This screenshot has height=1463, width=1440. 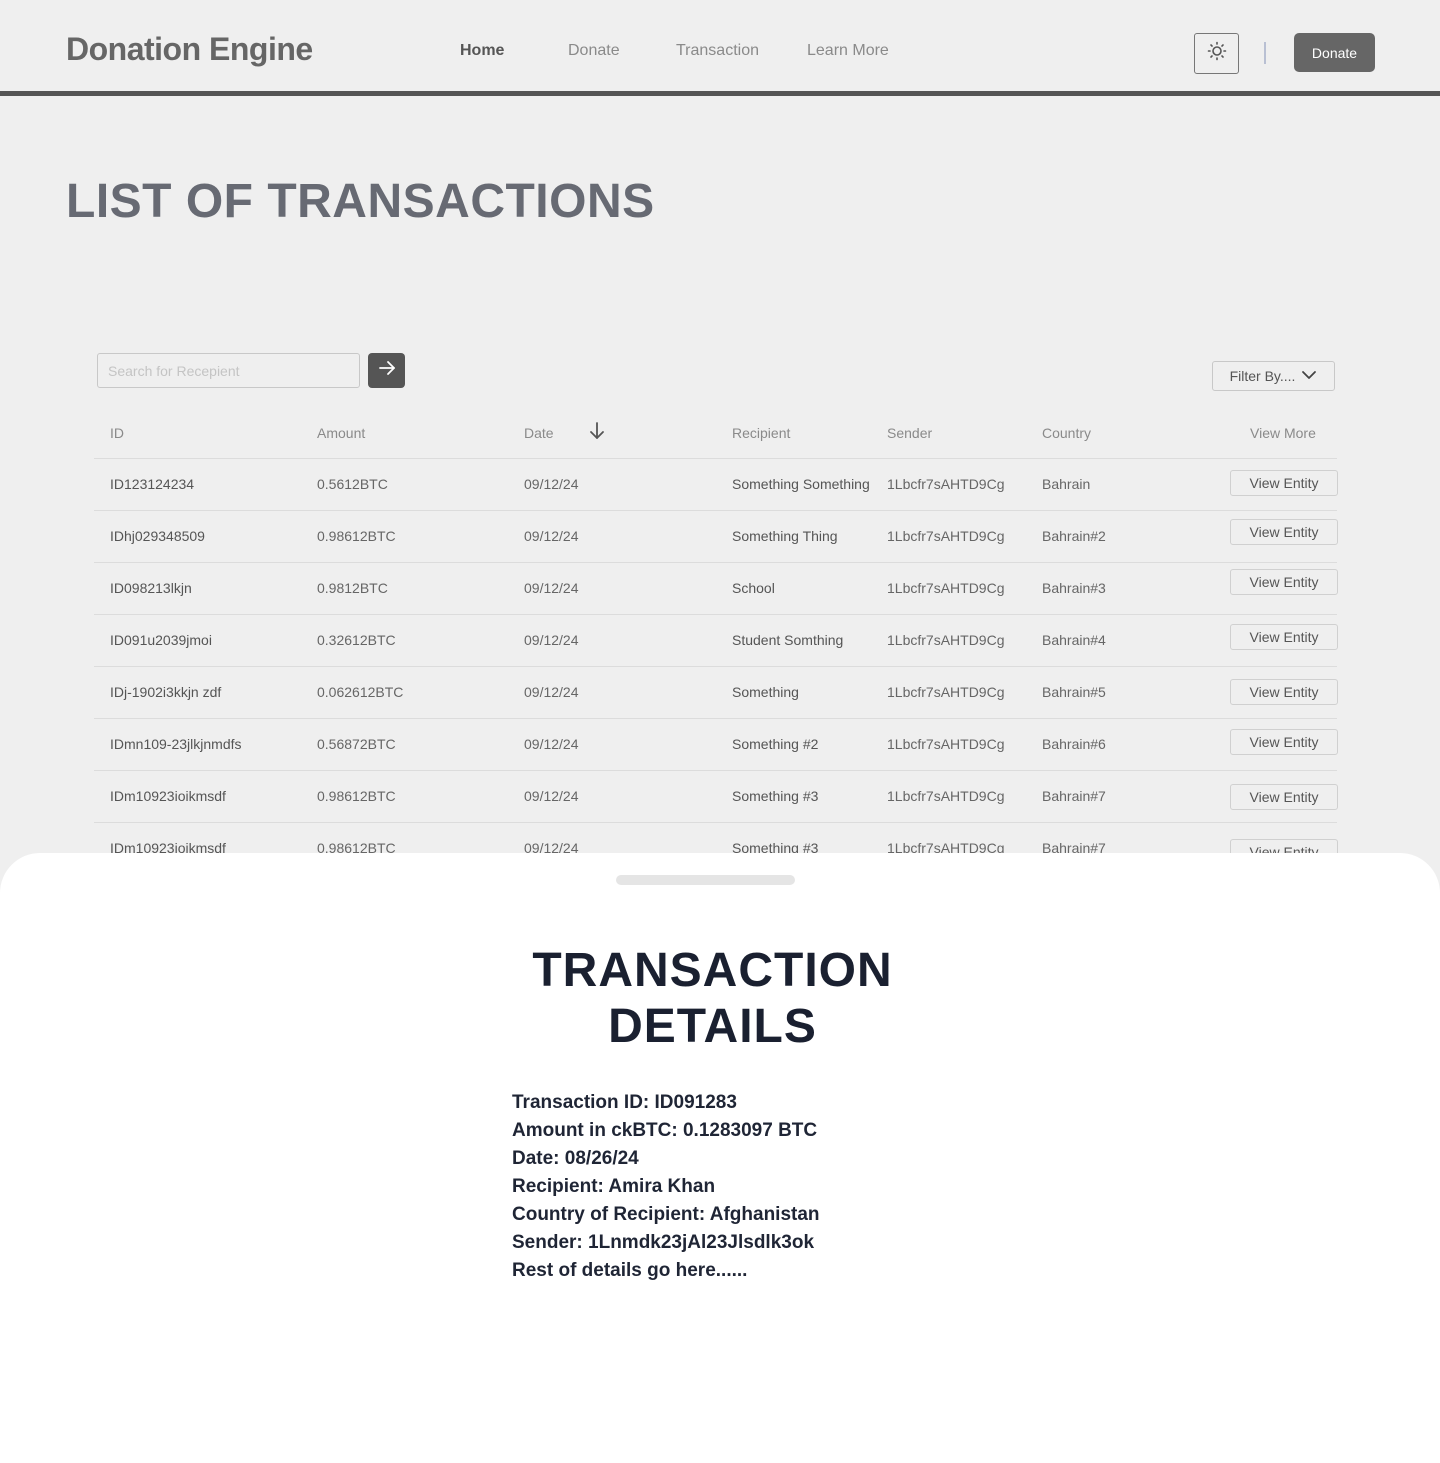 What do you see at coordinates (168, 796) in the screenshot?
I see `cell-id: IDm10923ioikmsdf` at bounding box center [168, 796].